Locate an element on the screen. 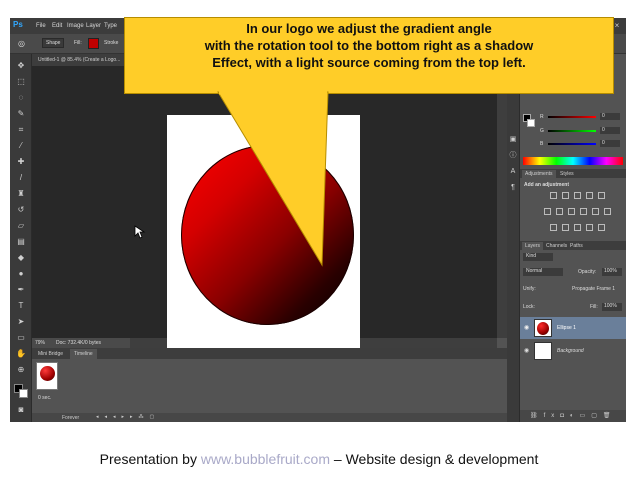 This screenshot has height=479, width=638. hue-saturation-icon is located at coordinates (547, 211).